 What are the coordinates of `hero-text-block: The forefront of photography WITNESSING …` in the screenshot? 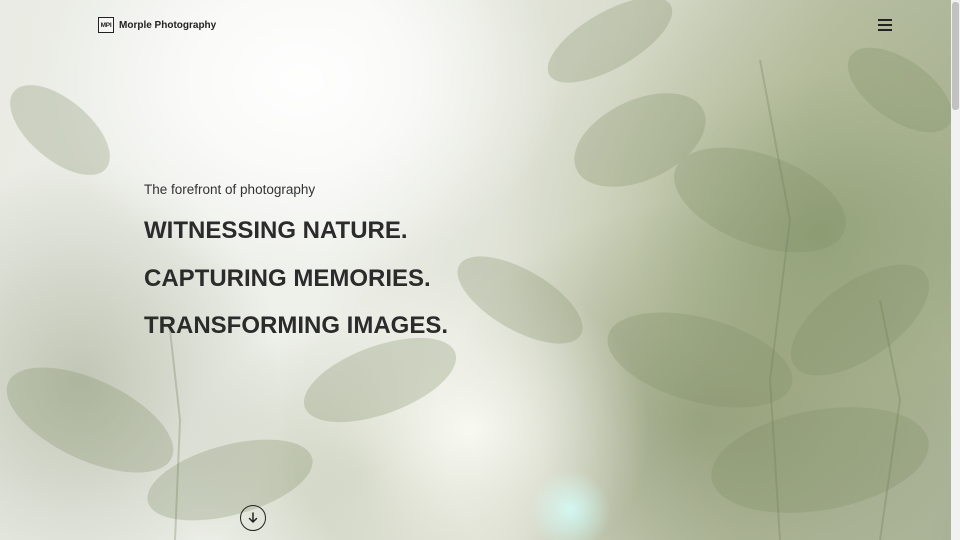 It's located at (296, 266).